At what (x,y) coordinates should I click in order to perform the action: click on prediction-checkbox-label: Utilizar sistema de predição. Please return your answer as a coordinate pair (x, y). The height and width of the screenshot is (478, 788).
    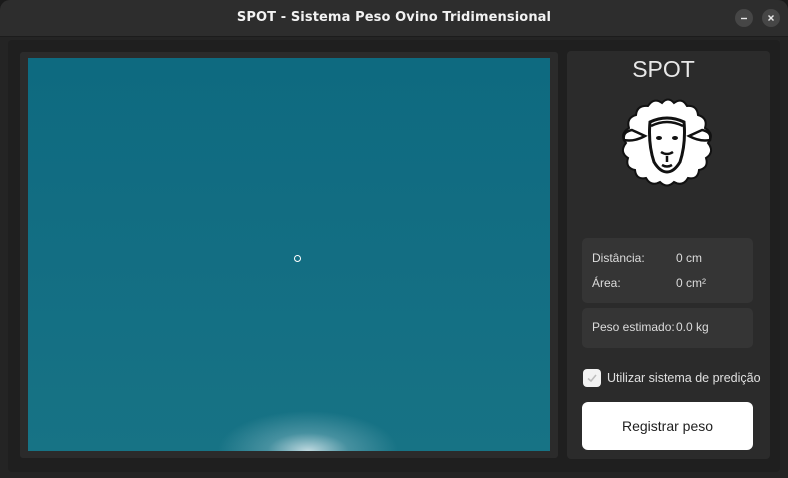
    Looking at the image, I should click on (684, 378).